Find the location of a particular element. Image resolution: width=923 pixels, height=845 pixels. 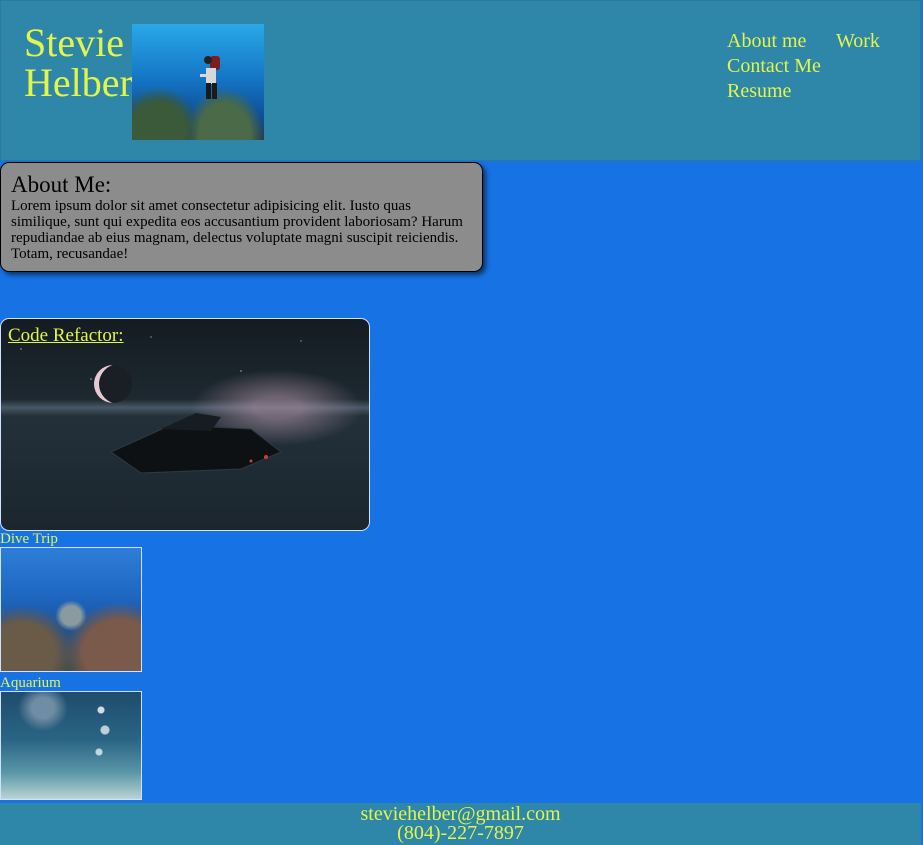

project-title-link: Code Refactor: is located at coordinates (66, 336).